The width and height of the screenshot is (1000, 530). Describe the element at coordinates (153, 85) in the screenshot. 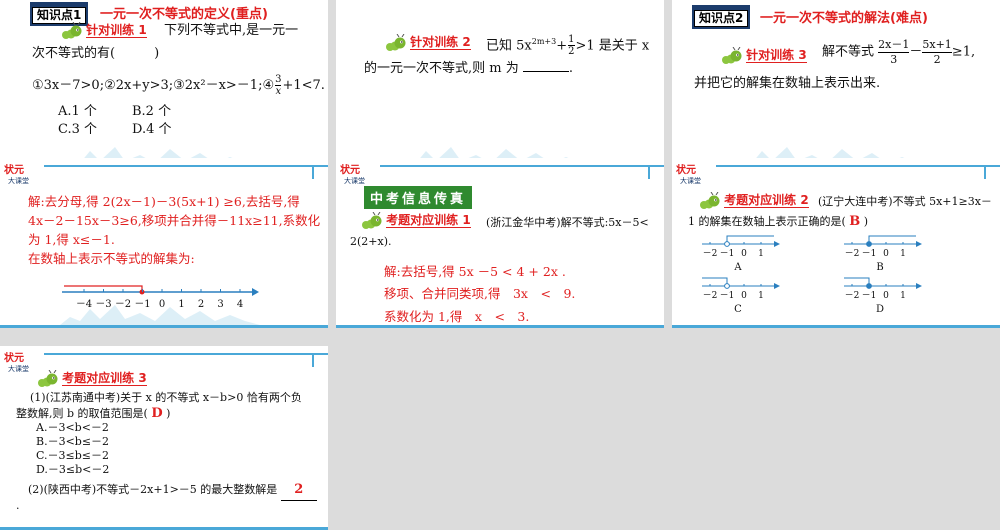

I see `options-text: ①3x－7>0;②2x+y>3;③2x²－x>－1;④` at that location.